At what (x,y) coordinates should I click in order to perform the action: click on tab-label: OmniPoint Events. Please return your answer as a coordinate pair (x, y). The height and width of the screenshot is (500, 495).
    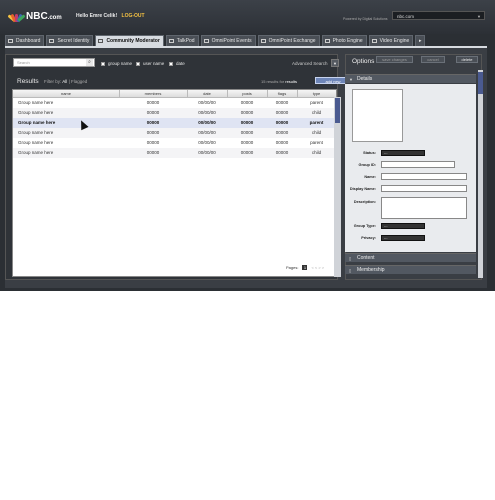
    Looking at the image, I should click on (231, 40).